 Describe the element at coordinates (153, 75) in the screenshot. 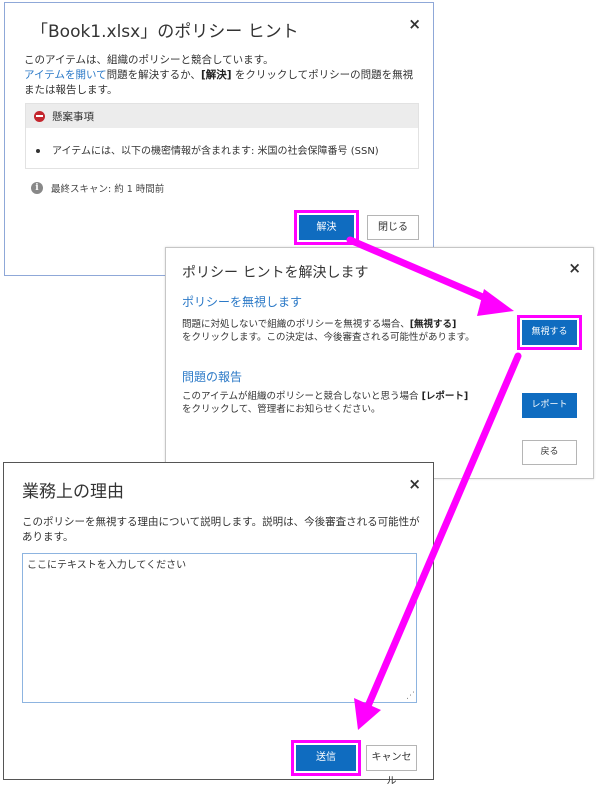

I see `message-text: 問題を解決するか、` at that location.